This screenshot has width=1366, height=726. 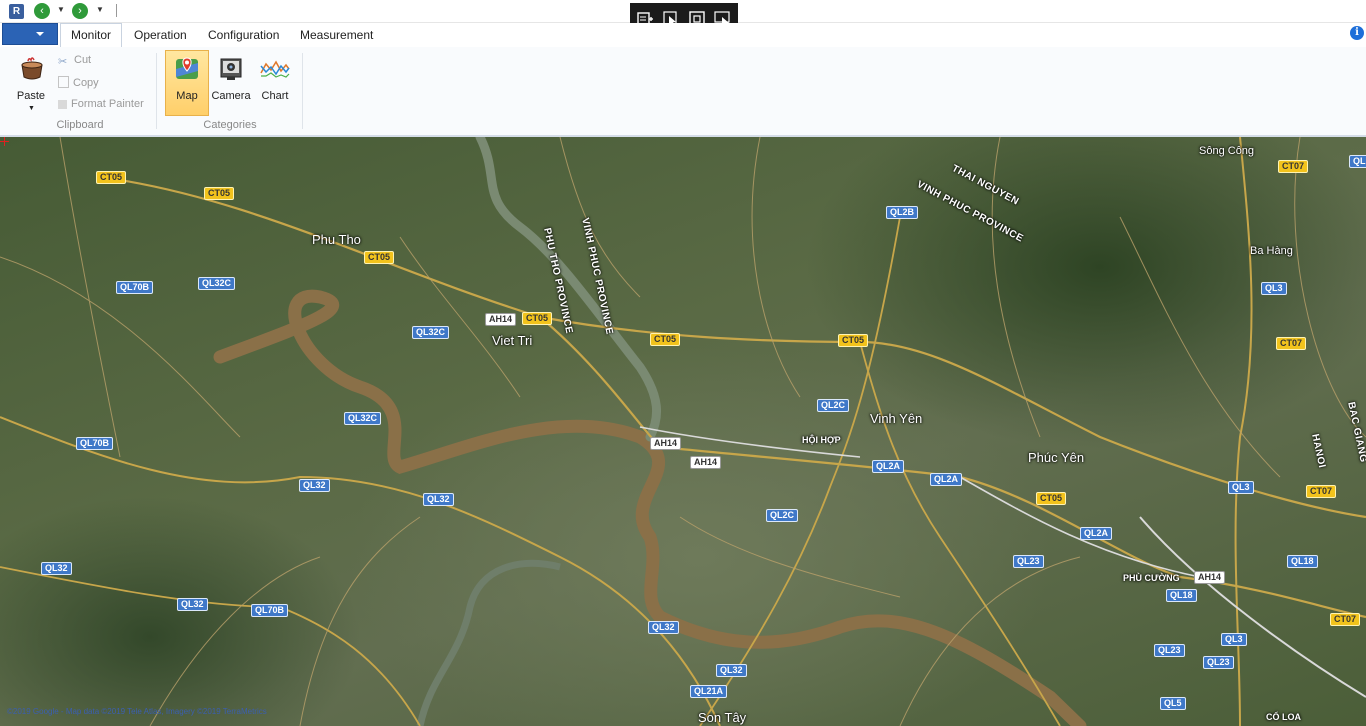 What do you see at coordinates (83, 60) in the screenshot?
I see `cut-label: Cut` at bounding box center [83, 60].